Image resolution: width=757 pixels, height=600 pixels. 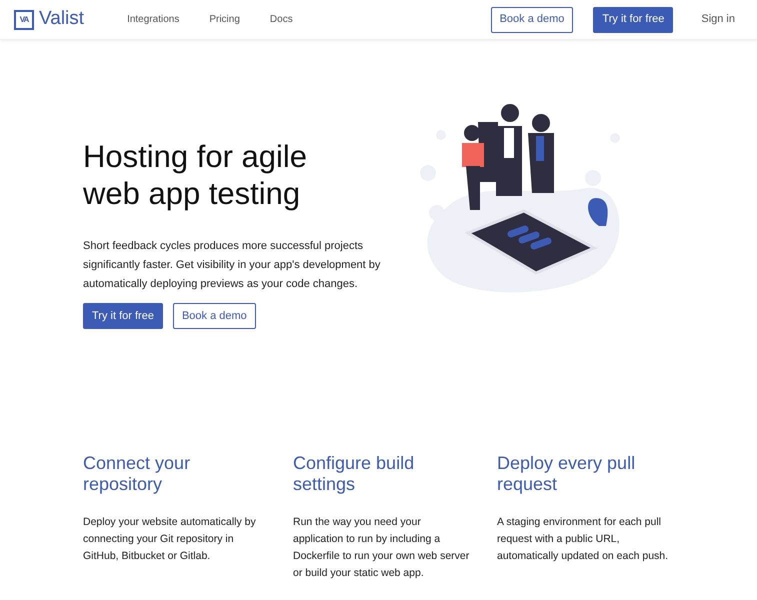 What do you see at coordinates (170, 539) in the screenshot?
I see `feature-description: Deploy your website automatically by connecting your Git repository in GitHub, Bitbucket or Gitlab.` at bounding box center [170, 539].